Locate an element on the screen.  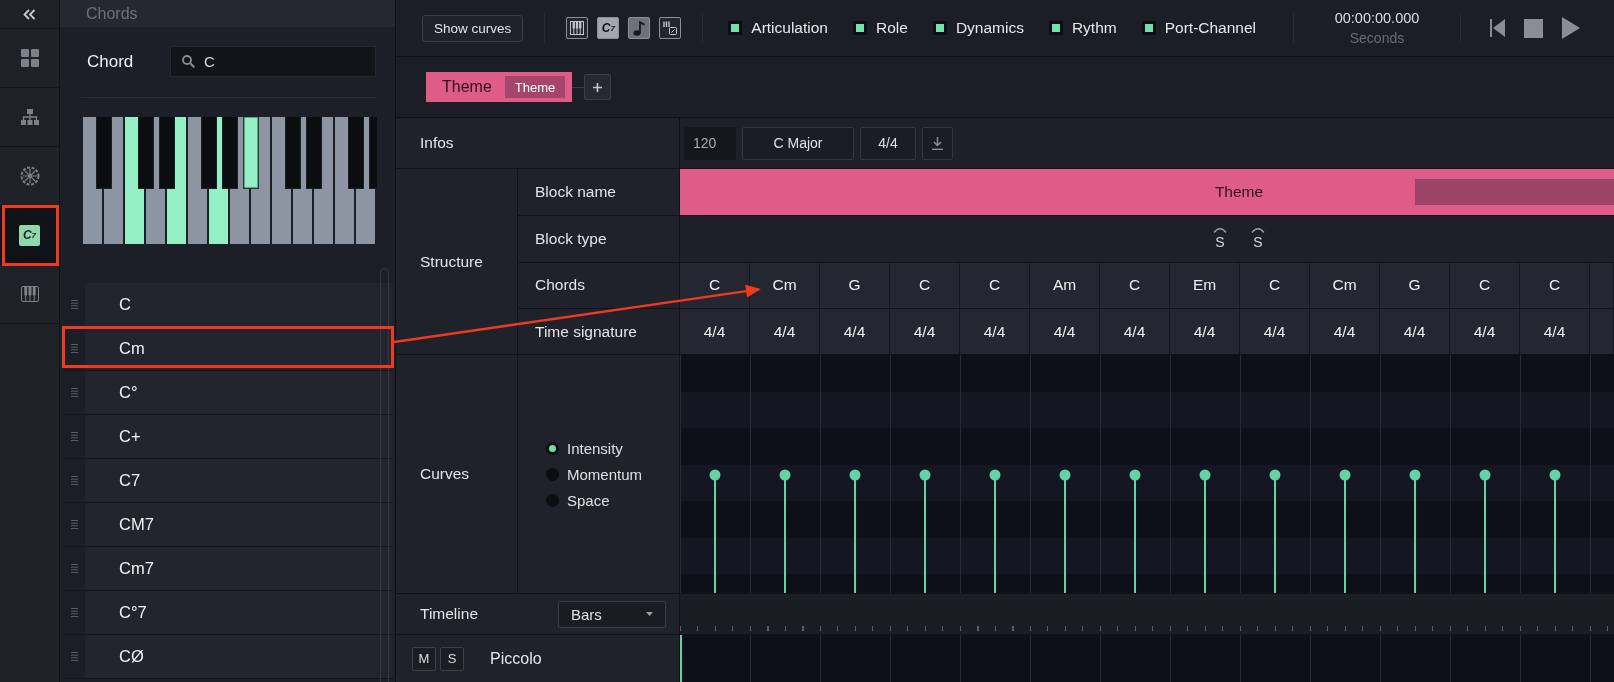
search-input: C is located at coordinates (279, 61).